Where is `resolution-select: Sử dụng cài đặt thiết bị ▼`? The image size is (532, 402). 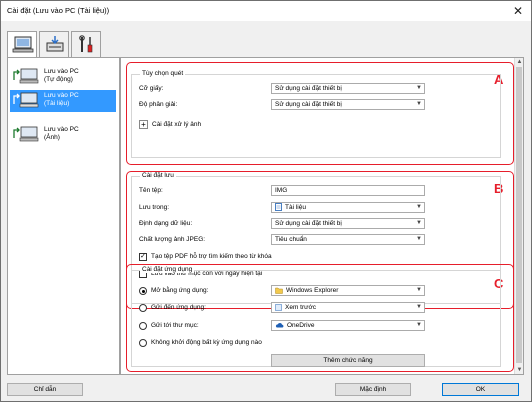 resolution-select: Sử dụng cài đặt thiết bị ▼ is located at coordinates (348, 104).